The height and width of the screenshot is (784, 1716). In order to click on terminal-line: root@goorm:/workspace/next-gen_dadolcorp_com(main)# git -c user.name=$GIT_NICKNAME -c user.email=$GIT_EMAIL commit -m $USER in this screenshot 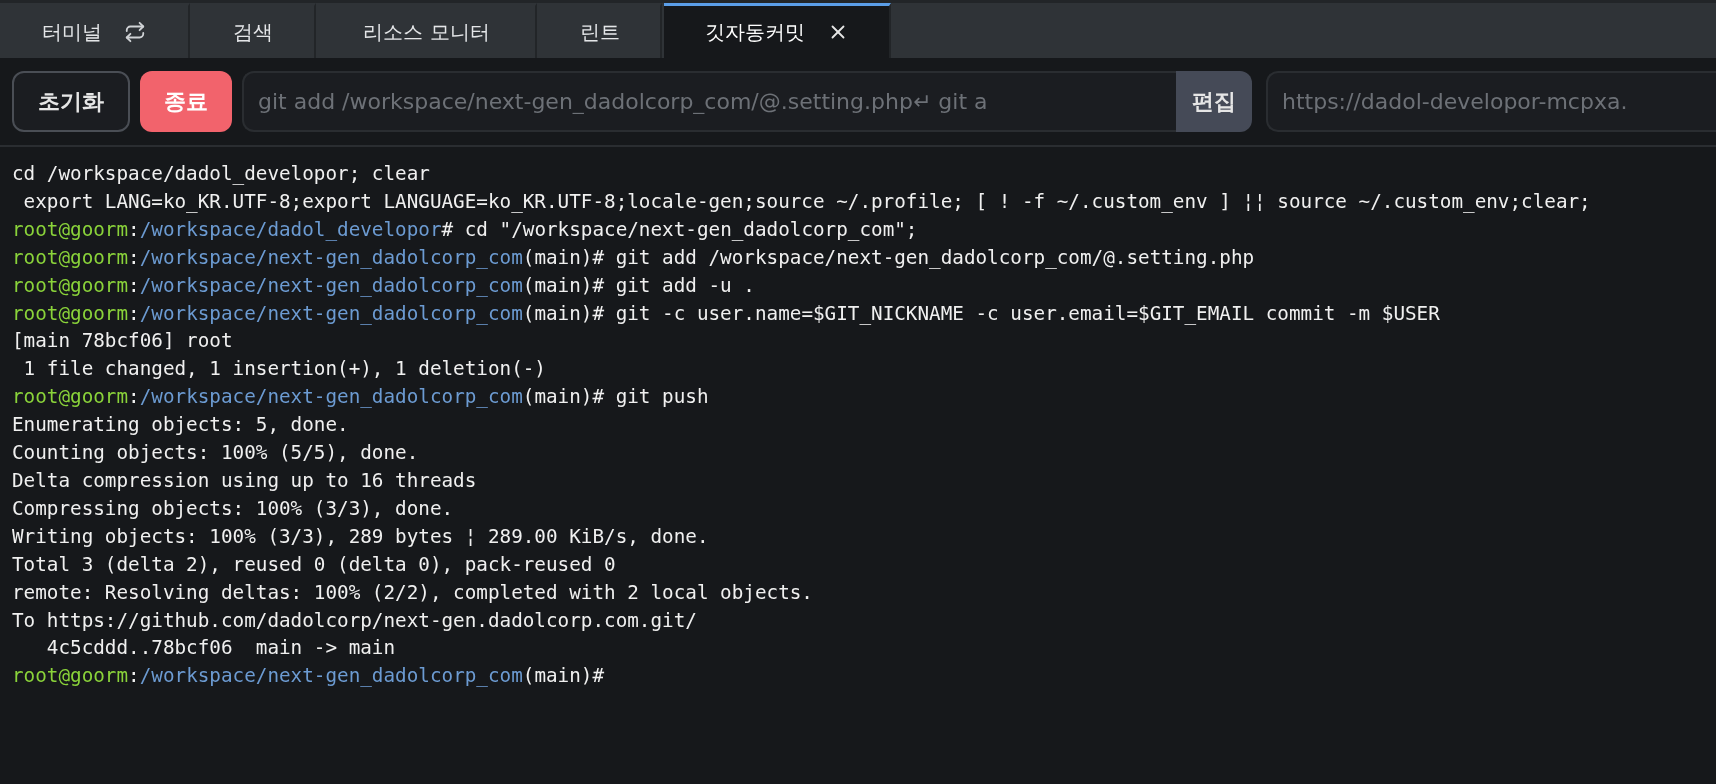, I will do `click(726, 313)`.